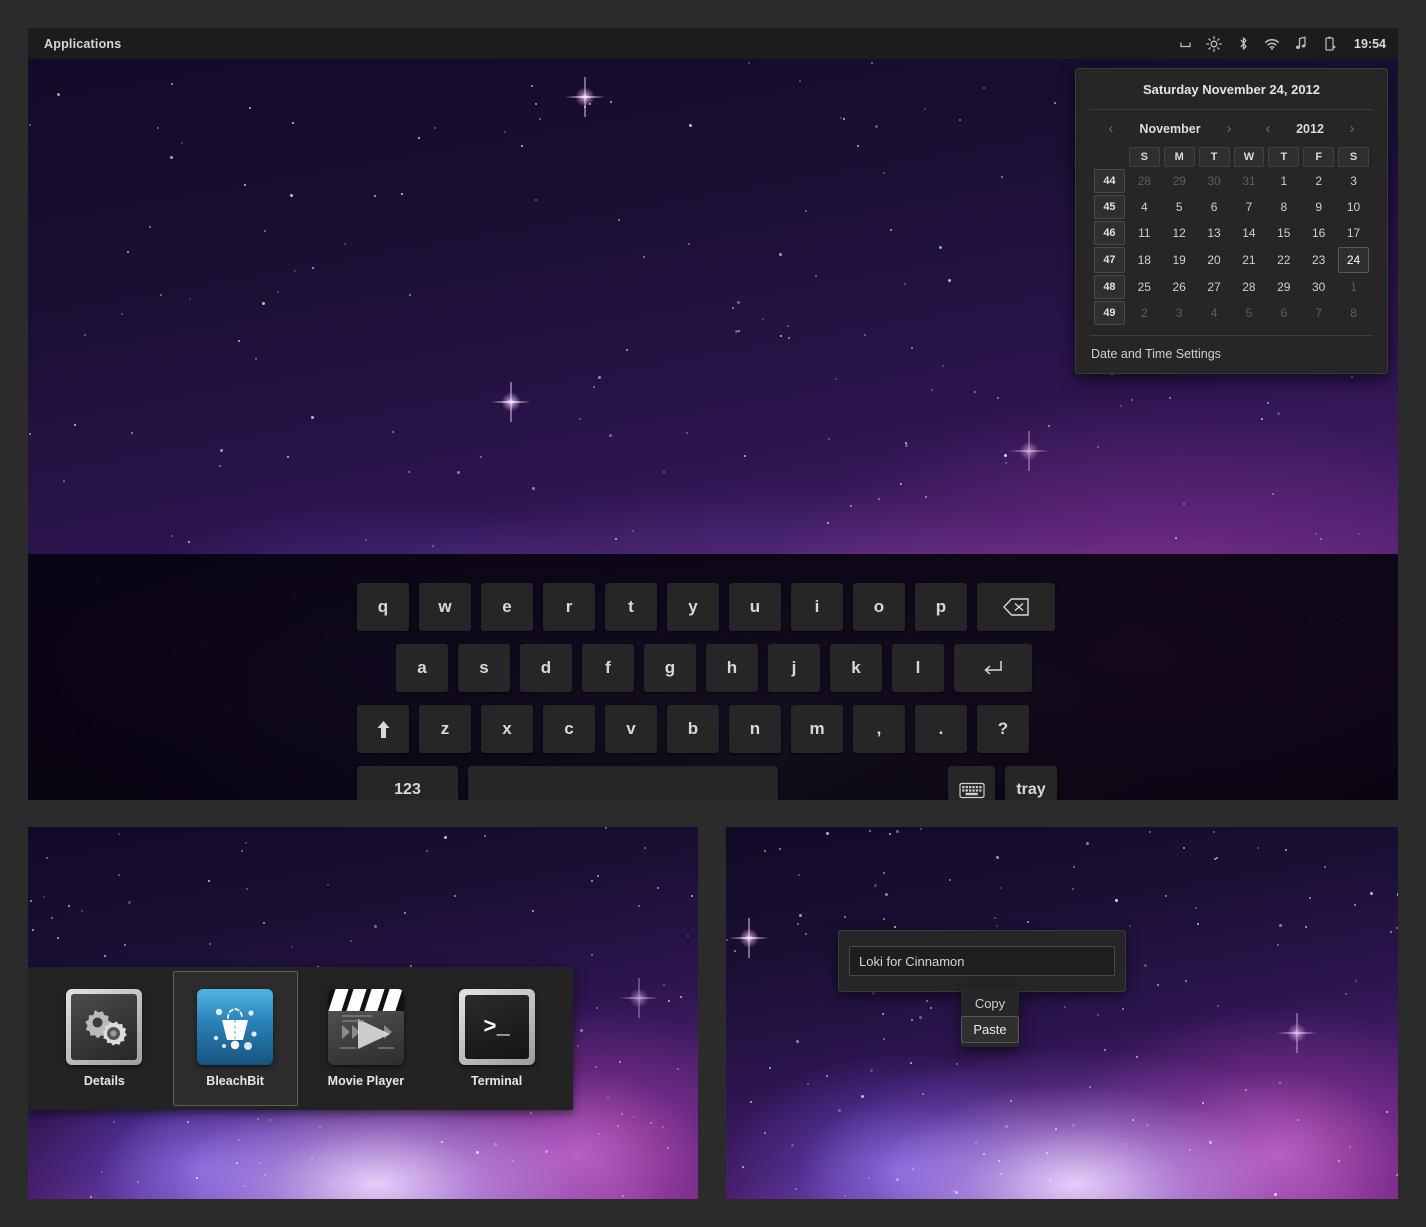 This screenshot has height=1227, width=1426. Describe the element at coordinates (918, 668) in the screenshot. I see `key-l: l` at that location.